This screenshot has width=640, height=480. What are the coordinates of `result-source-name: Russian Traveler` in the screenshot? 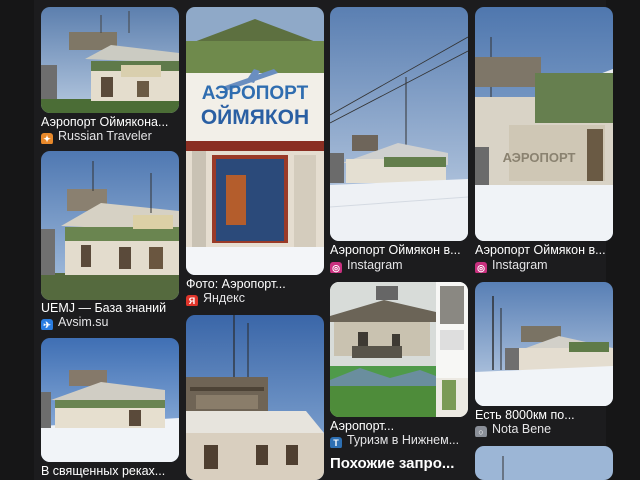 It's located at (105, 136).